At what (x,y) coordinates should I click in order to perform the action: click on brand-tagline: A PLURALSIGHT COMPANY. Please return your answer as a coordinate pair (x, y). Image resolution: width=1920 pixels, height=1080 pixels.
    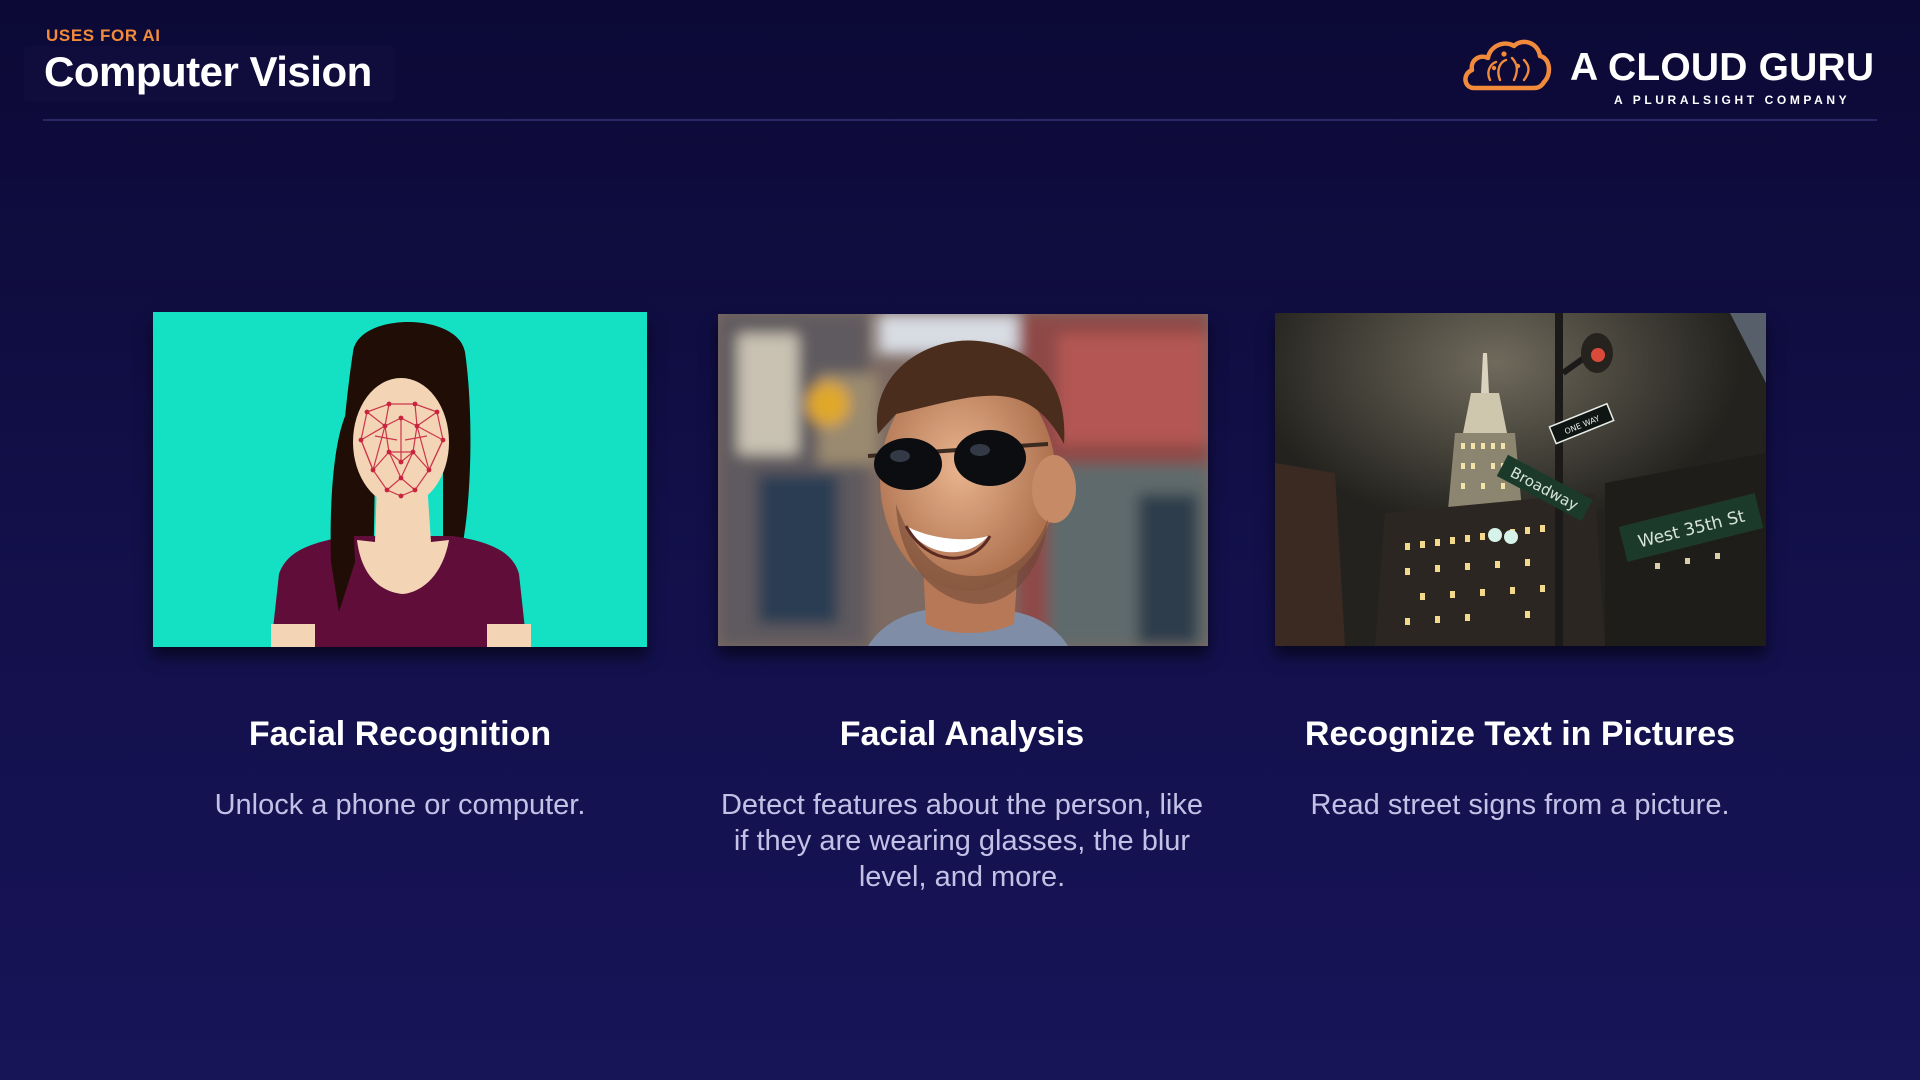
    Looking at the image, I should click on (1732, 100).